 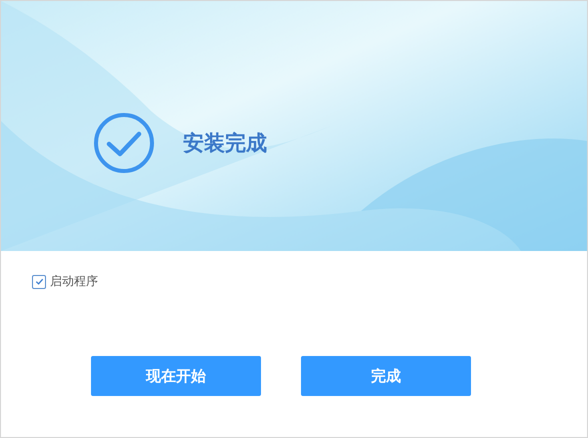 I want to click on completion-title: 安装完成, so click(x=225, y=143).